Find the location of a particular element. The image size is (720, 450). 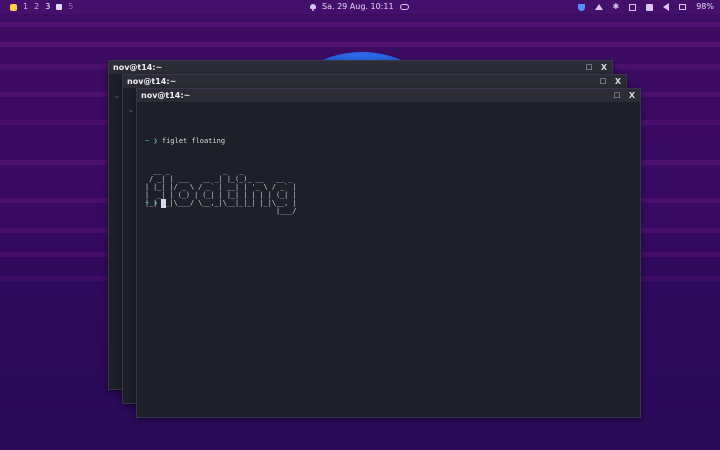

volume-icon is located at coordinates (666, 7).